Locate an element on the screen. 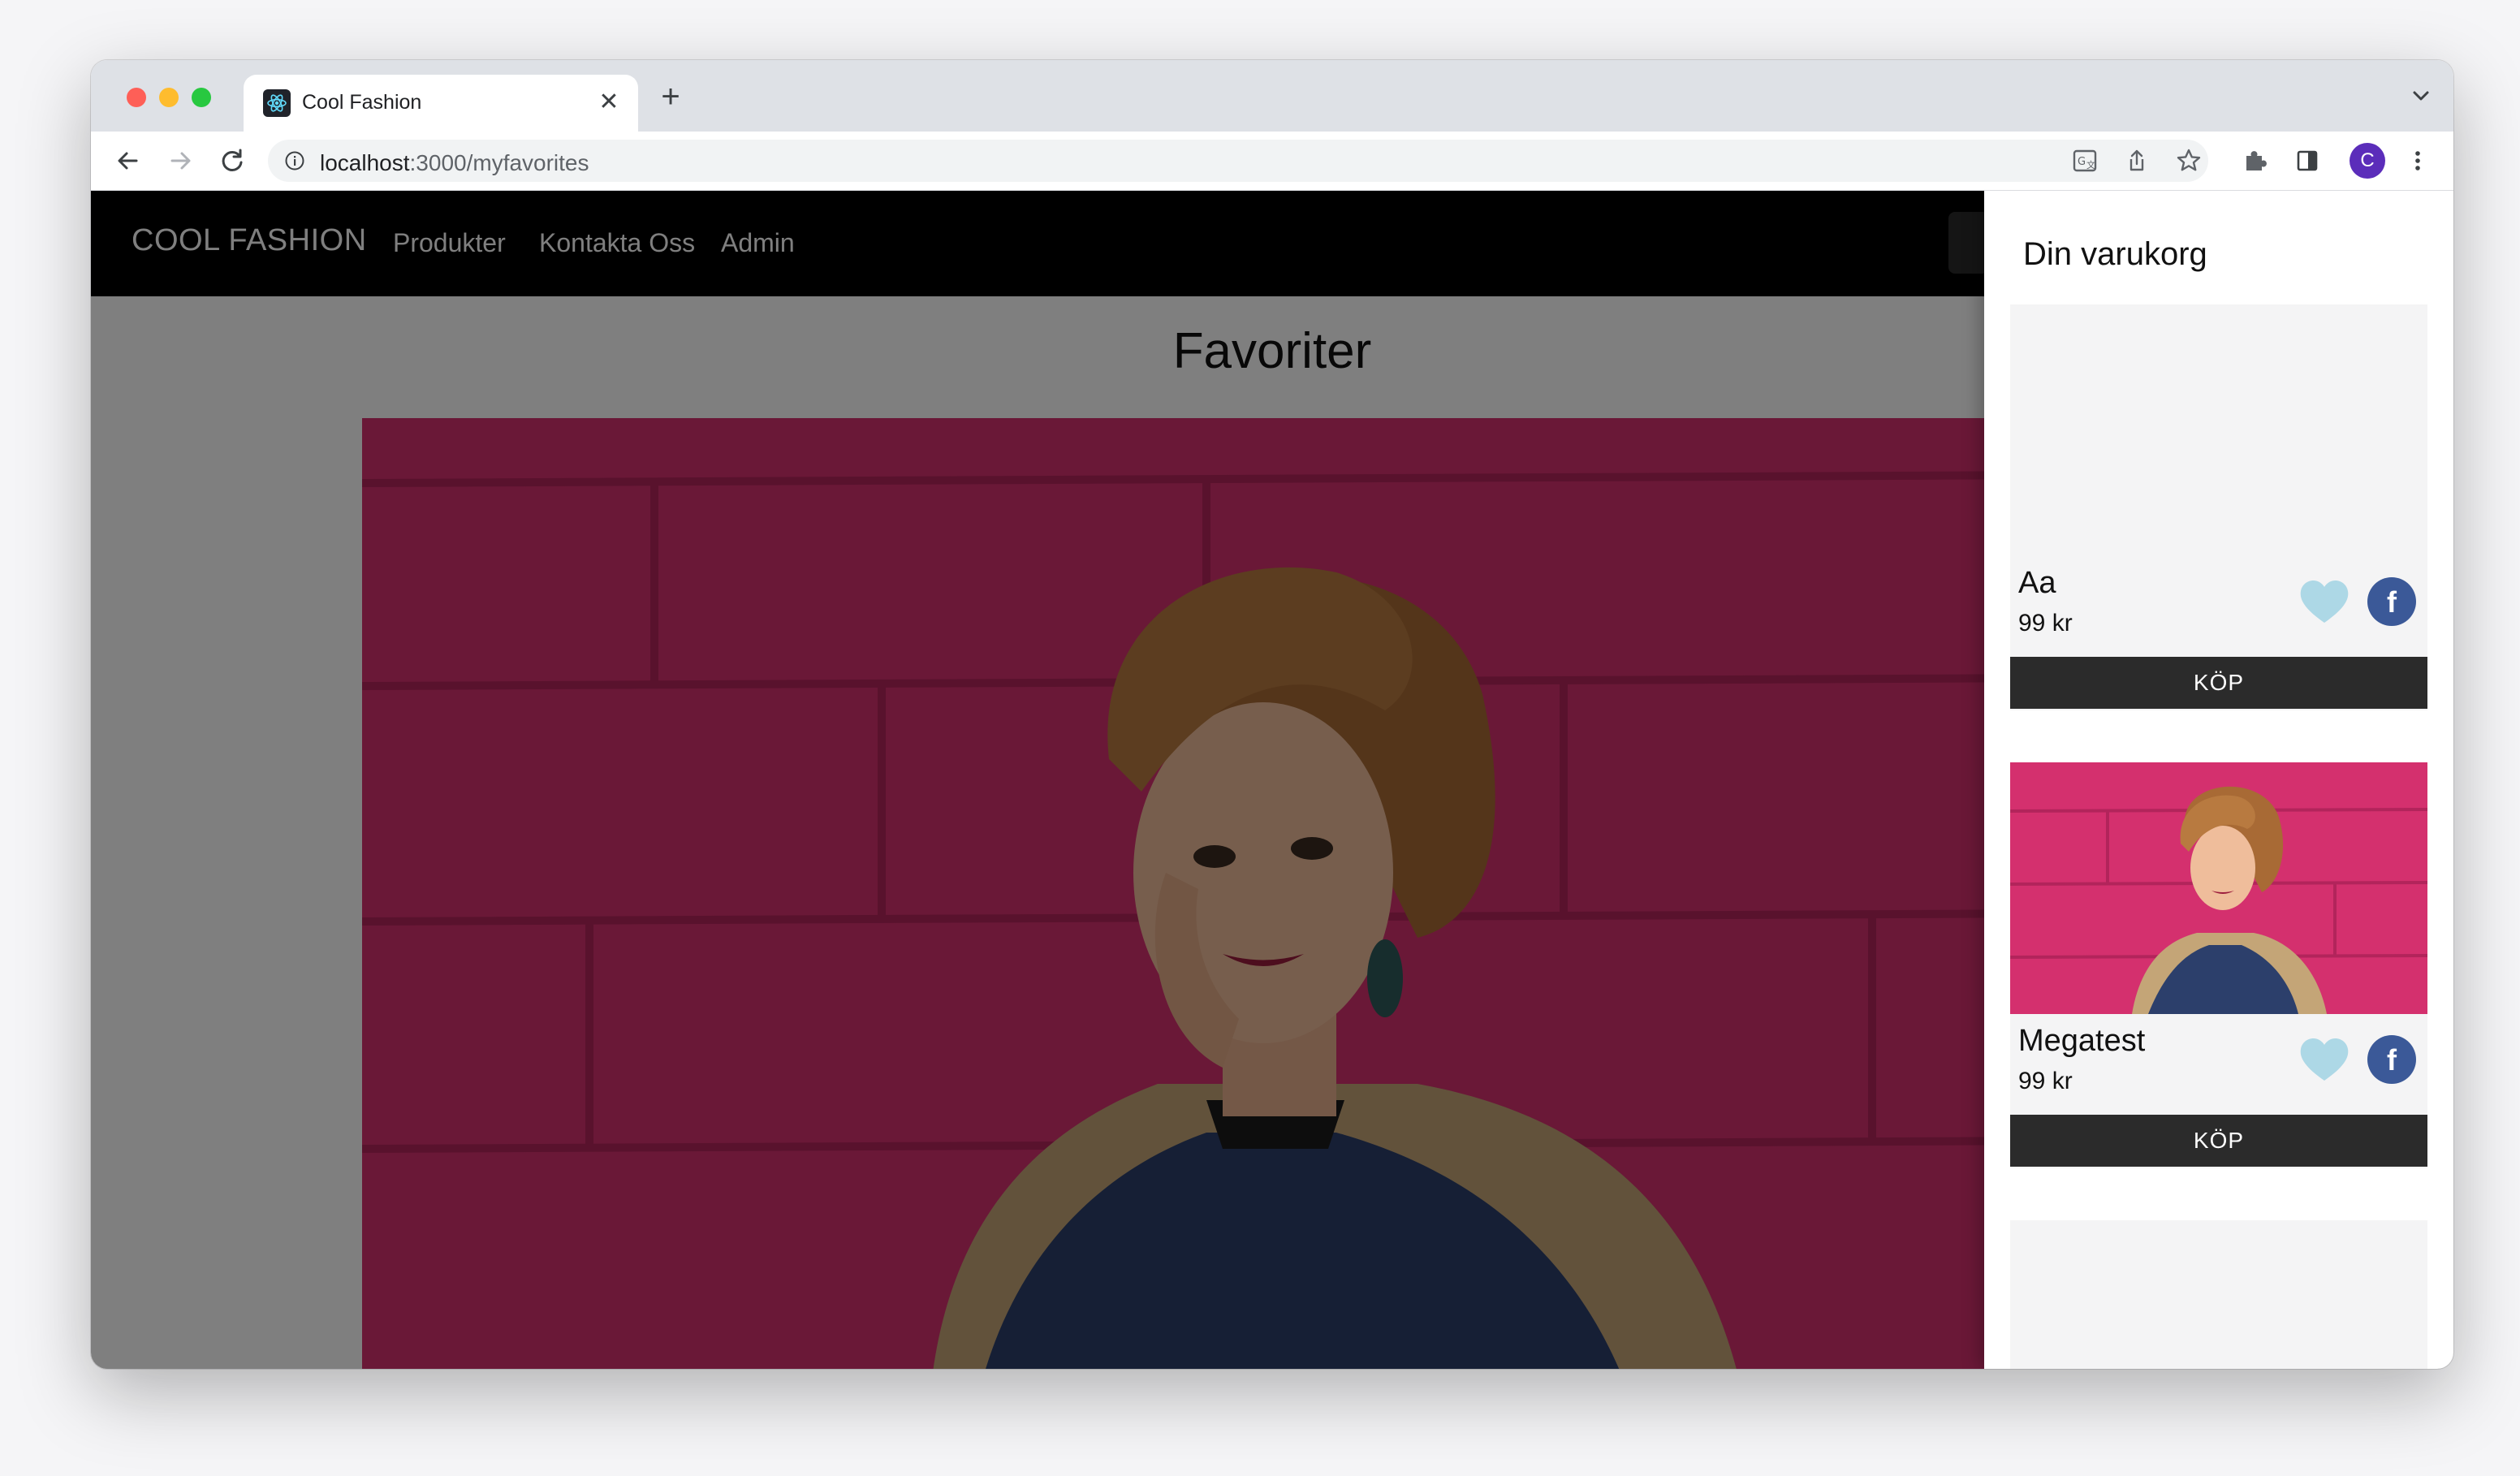 This screenshot has width=2520, height=1476. reload-icon is located at coordinates (232, 161).